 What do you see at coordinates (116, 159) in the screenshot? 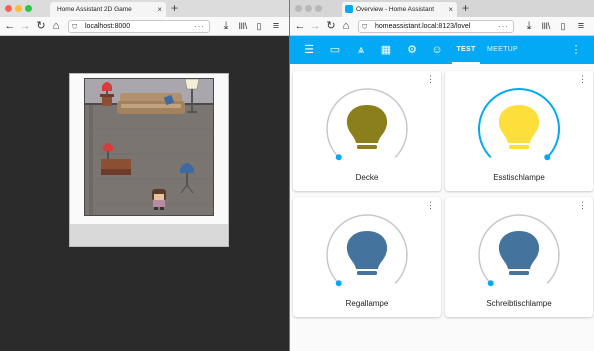
I see `lamp-regal-sprite` at bounding box center [116, 159].